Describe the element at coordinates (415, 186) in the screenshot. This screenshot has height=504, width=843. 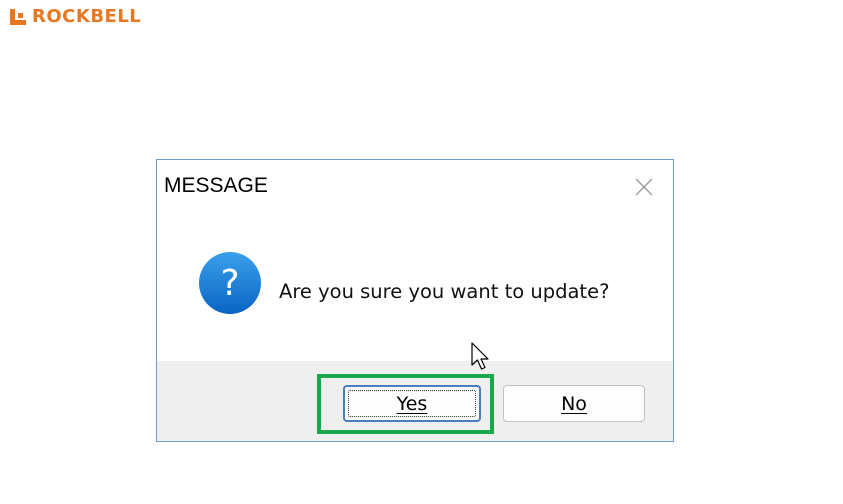
I see `dialog-titlebar: MESSAGE` at that location.